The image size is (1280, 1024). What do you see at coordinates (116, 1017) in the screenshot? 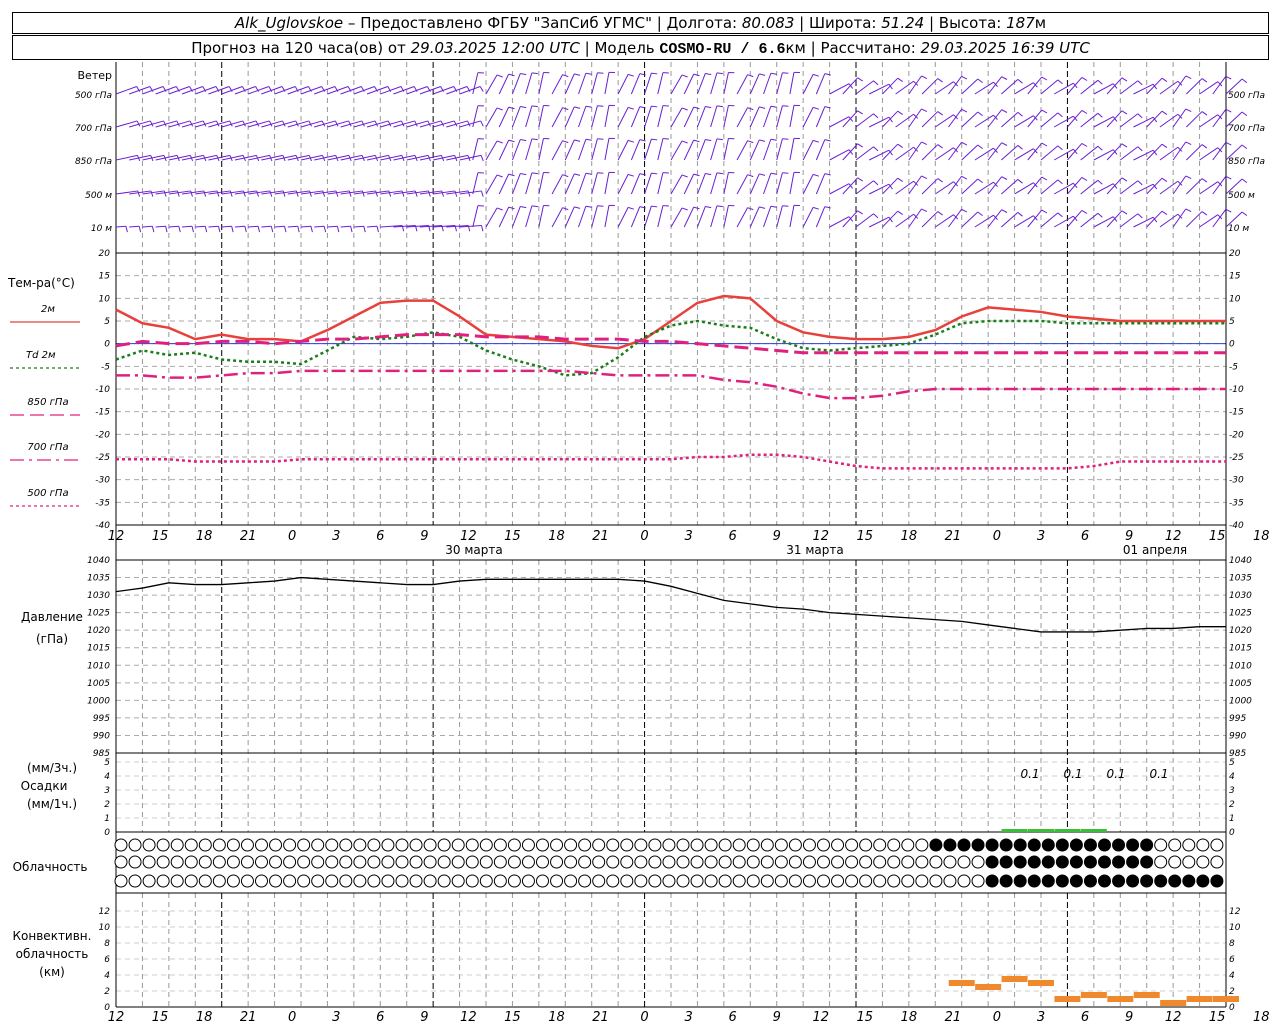
I see `hour-label-bottom: 12` at bounding box center [116, 1017].